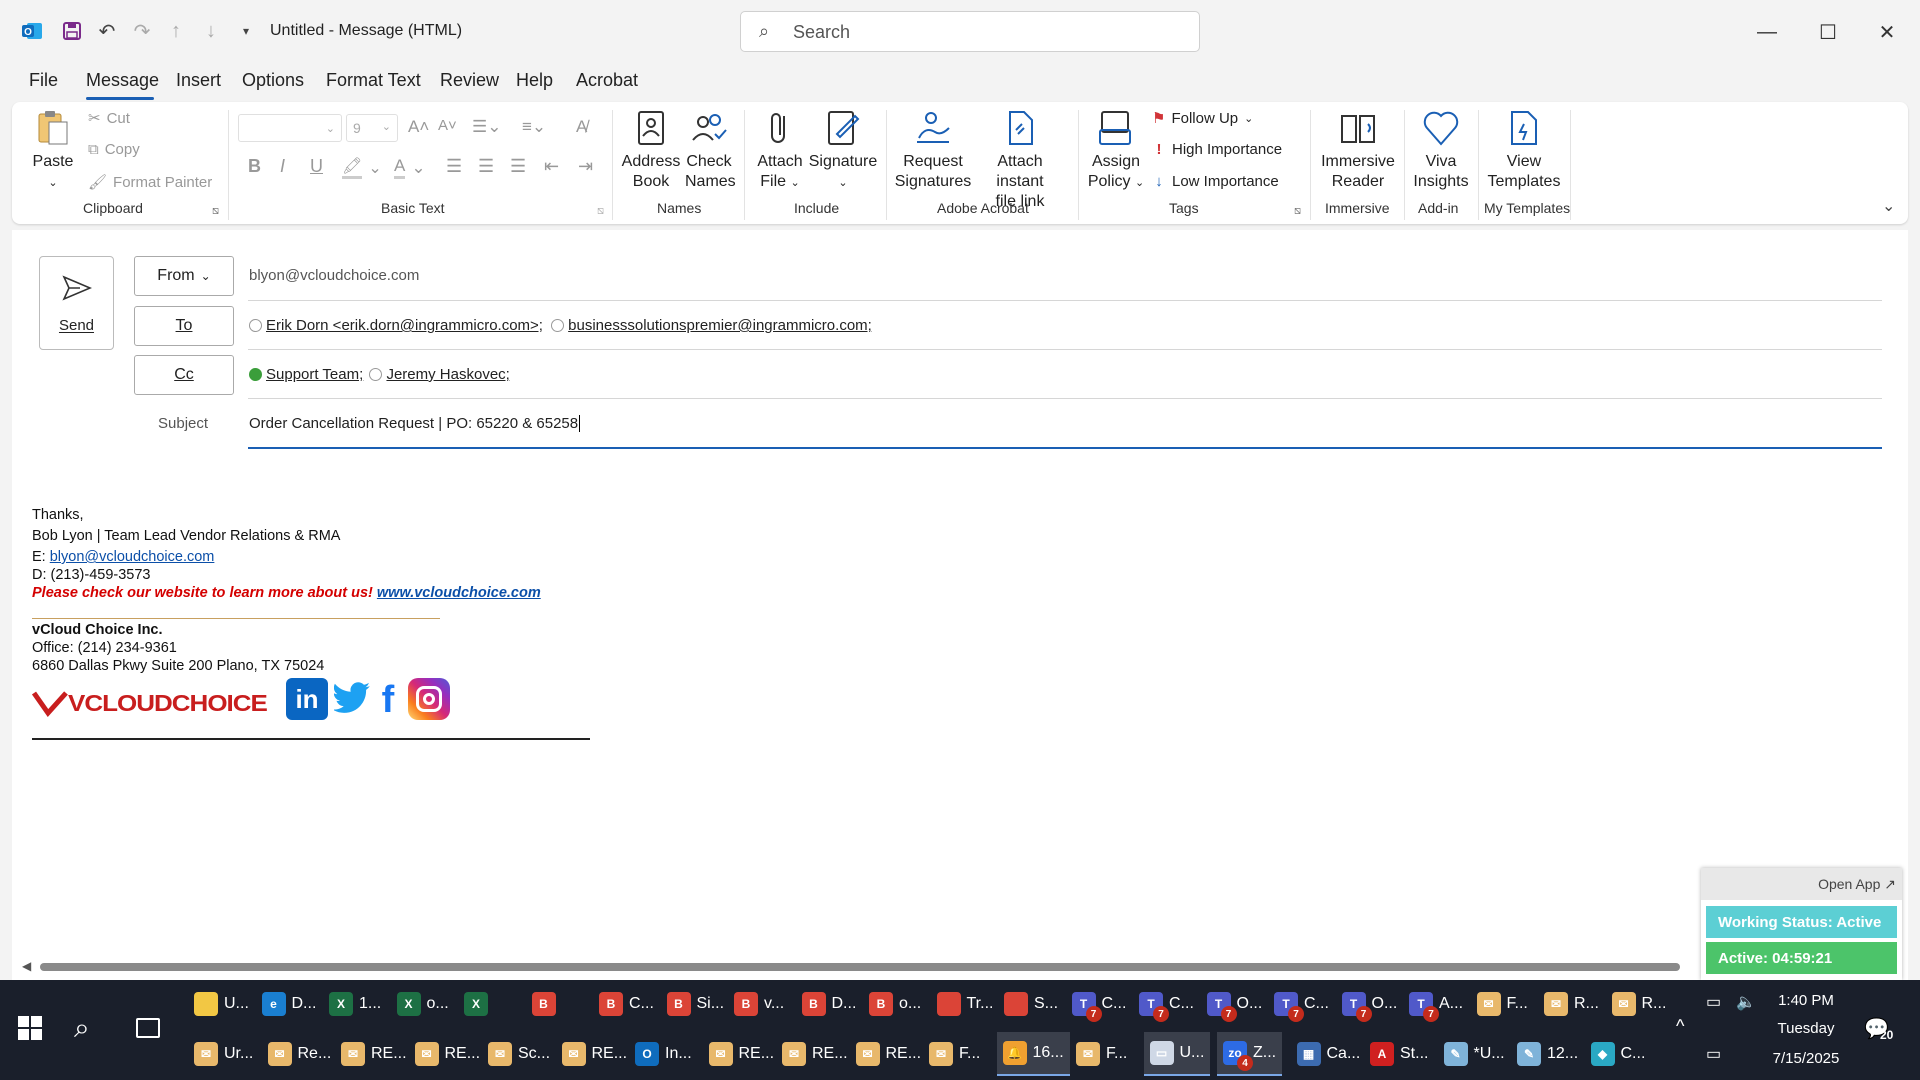 The image size is (1920, 1080). I want to click on menu-options: Options, so click(273, 80).